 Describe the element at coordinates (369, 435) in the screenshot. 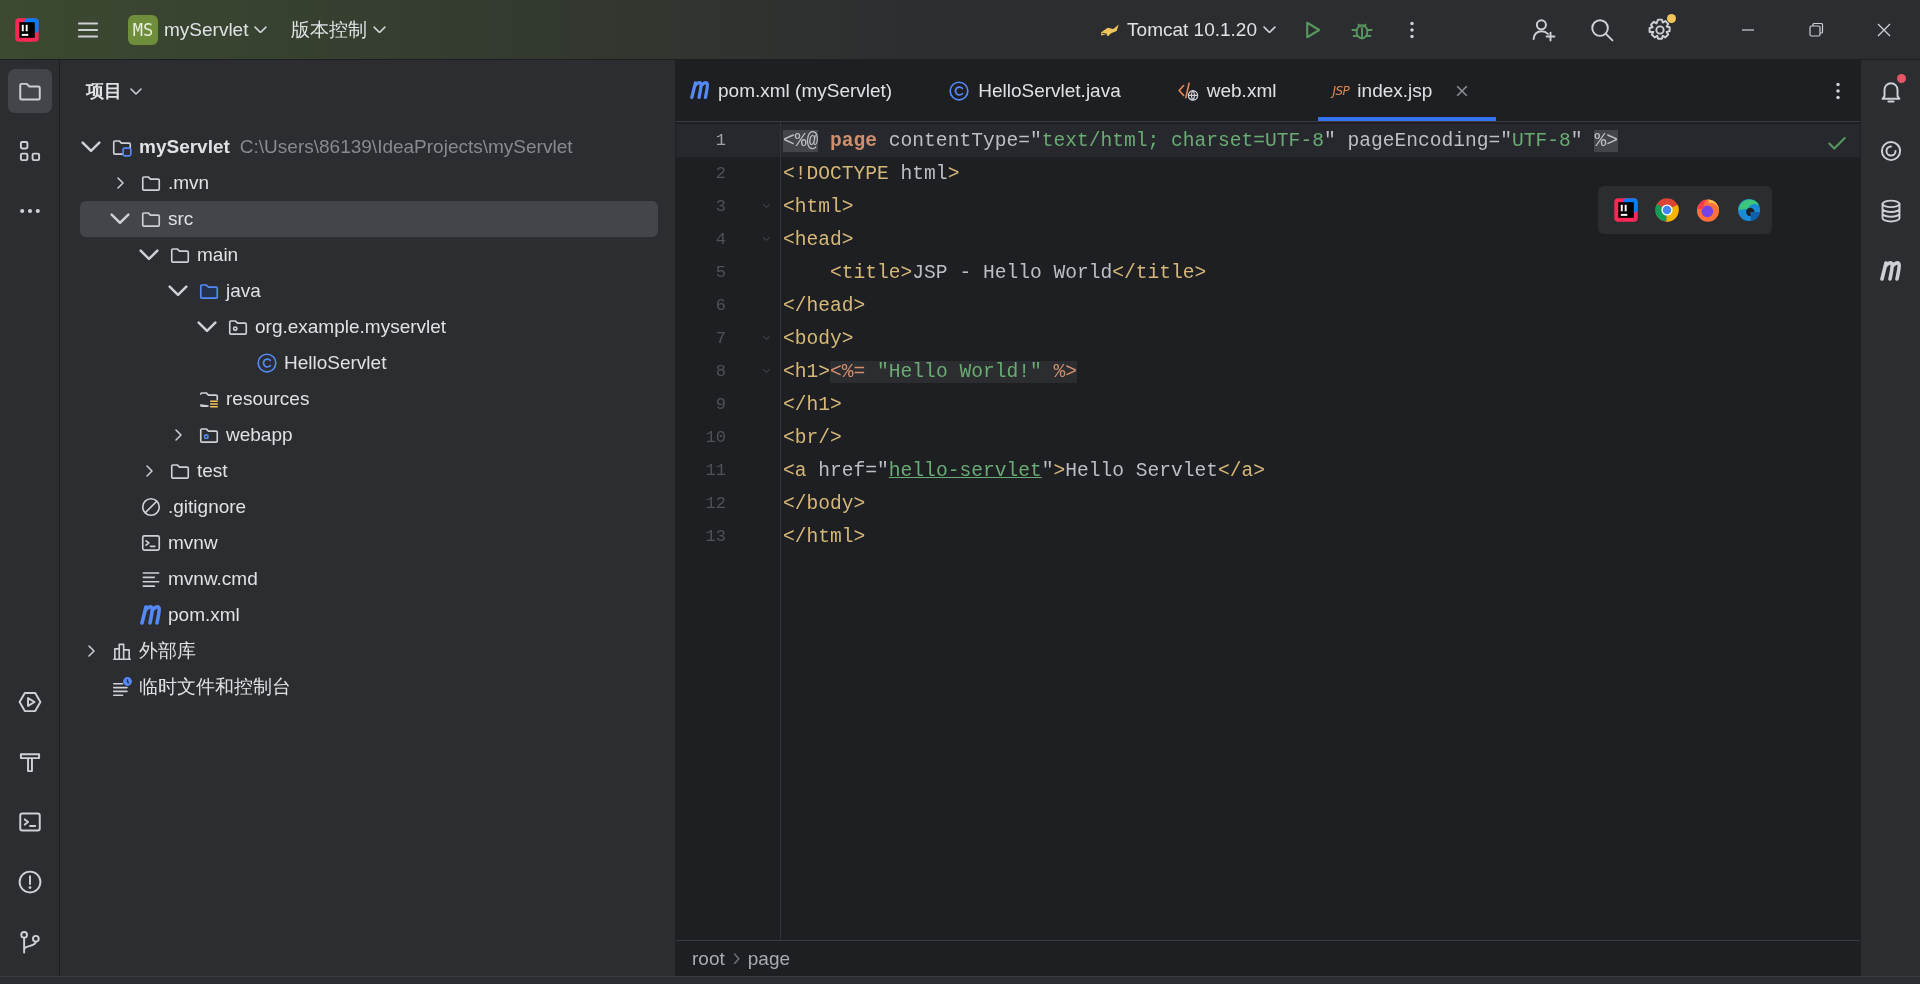

I see `tree-item: webapp` at that location.